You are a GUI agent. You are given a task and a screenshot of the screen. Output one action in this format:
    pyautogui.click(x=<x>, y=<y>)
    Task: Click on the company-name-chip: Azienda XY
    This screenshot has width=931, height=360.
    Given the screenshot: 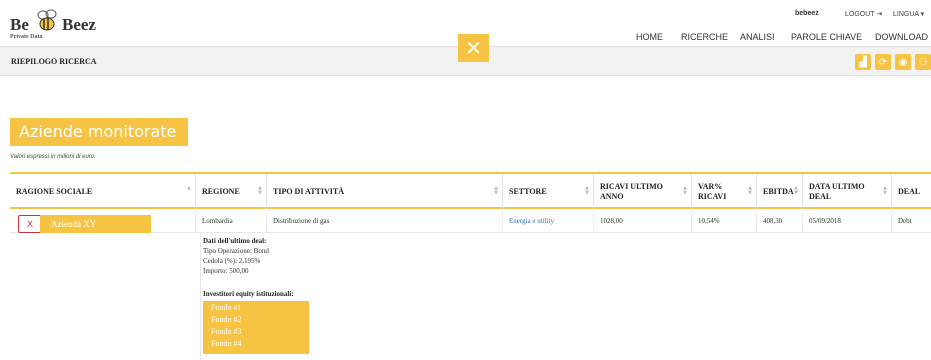 What is the action you would take?
    pyautogui.click(x=95, y=224)
    